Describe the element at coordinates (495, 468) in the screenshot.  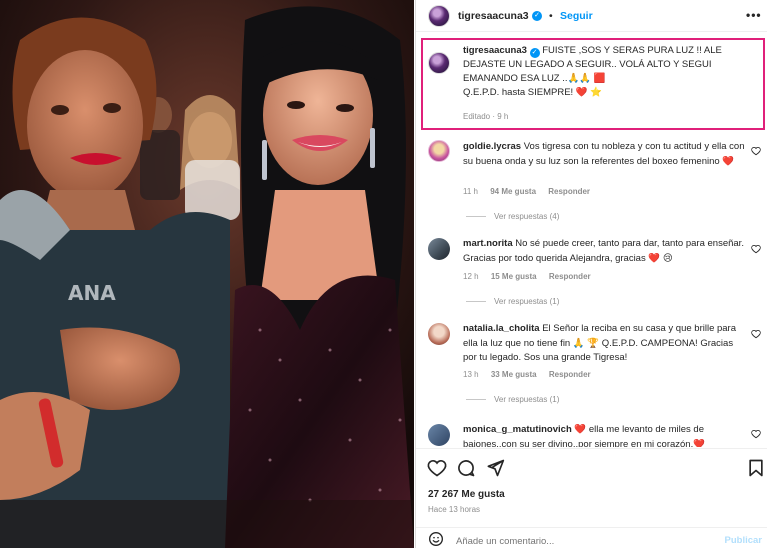
I see `share-paper-plane-icon` at that location.